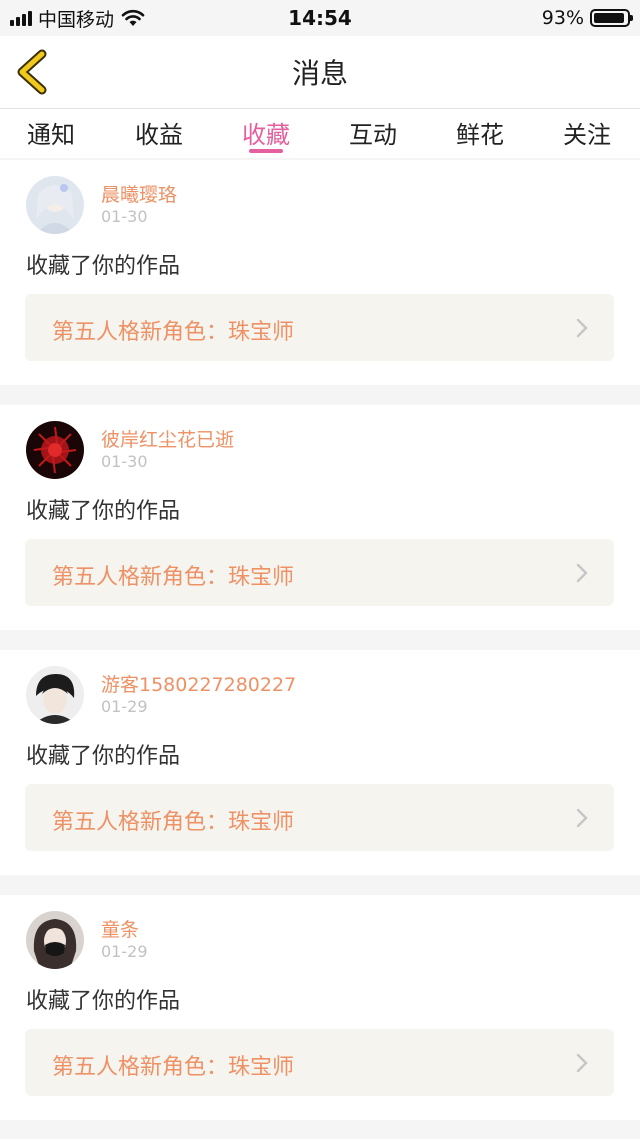 The image size is (640, 1139). What do you see at coordinates (120, 928) in the screenshot?
I see `username: 童条` at bounding box center [120, 928].